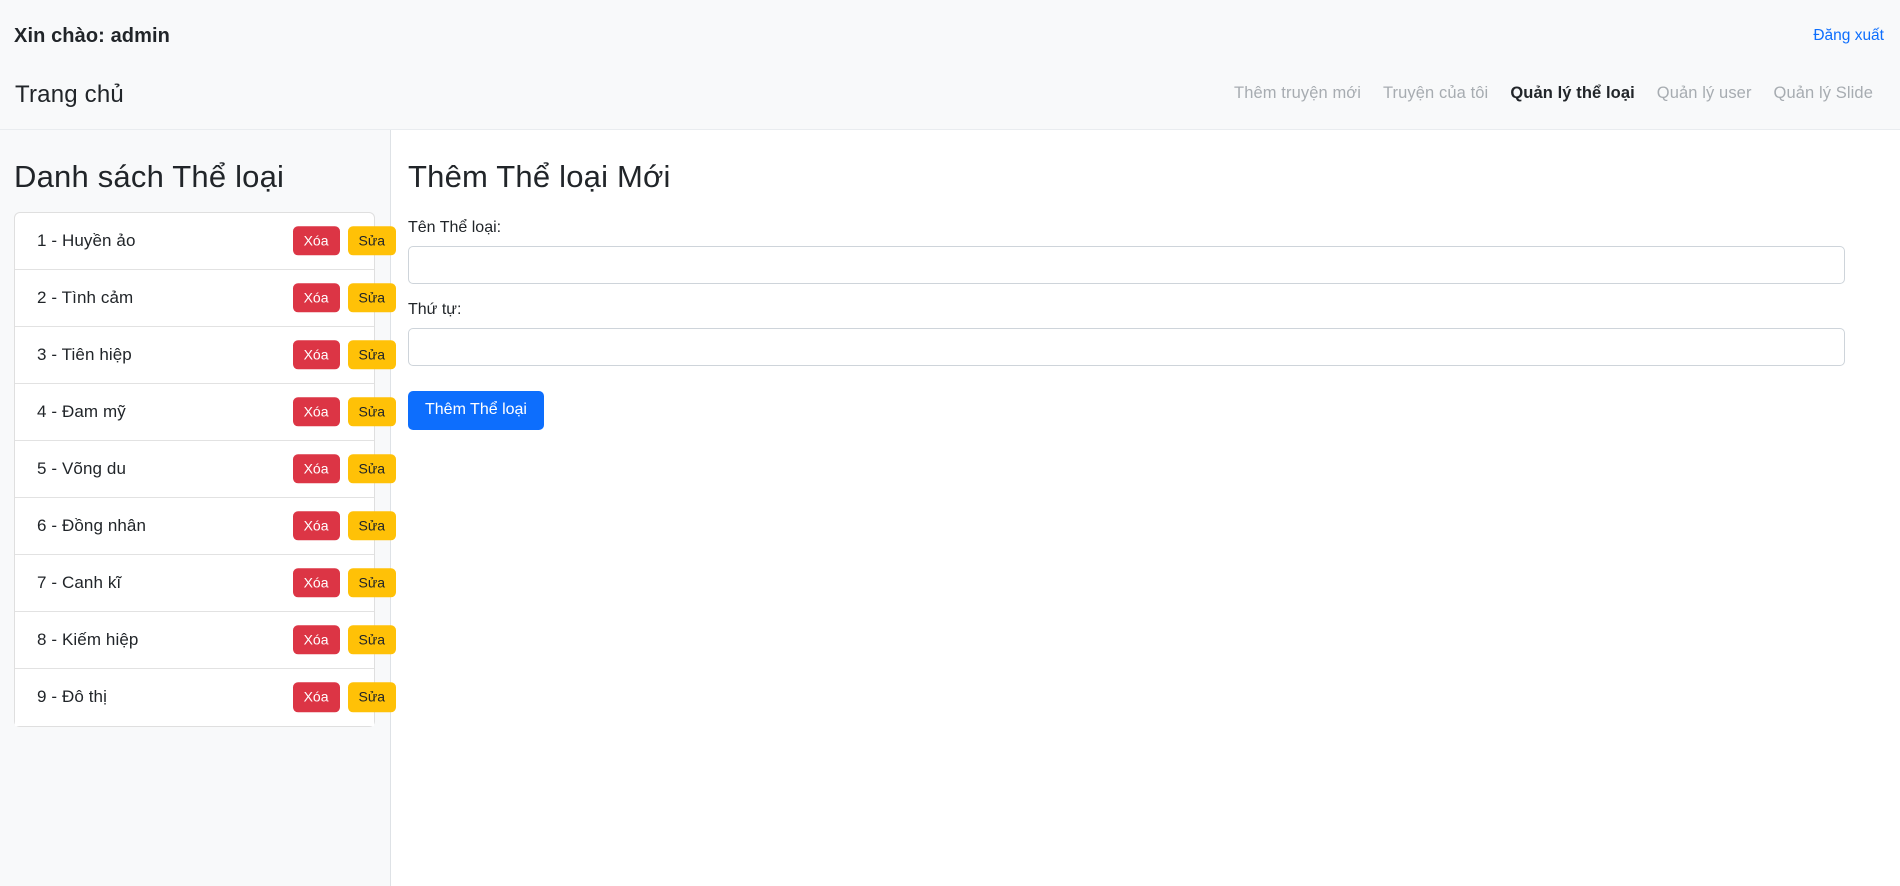  What do you see at coordinates (72, 697) in the screenshot?
I see `category-label: 9 - Đô thị` at bounding box center [72, 697].